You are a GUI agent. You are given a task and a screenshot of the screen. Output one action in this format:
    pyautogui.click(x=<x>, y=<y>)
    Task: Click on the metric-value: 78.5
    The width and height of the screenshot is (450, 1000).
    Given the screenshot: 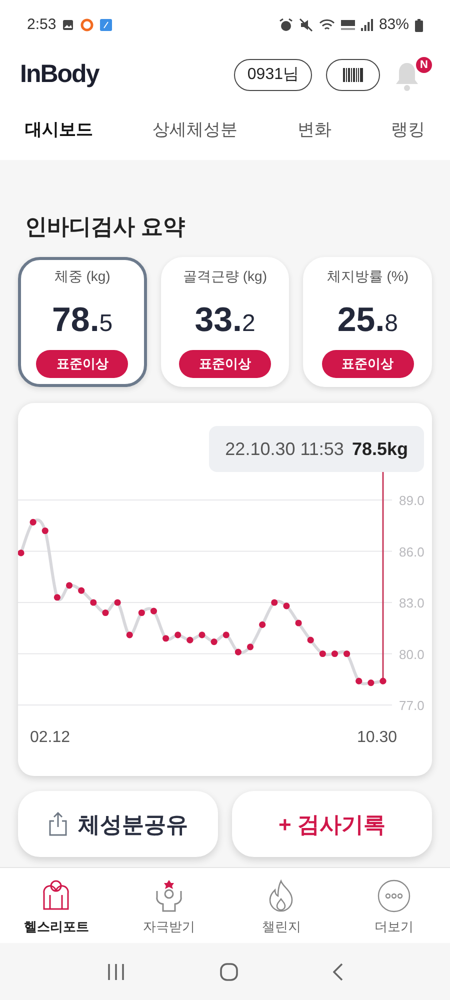 What is the action you would take?
    pyautogui.click(x=82, y=320)
    